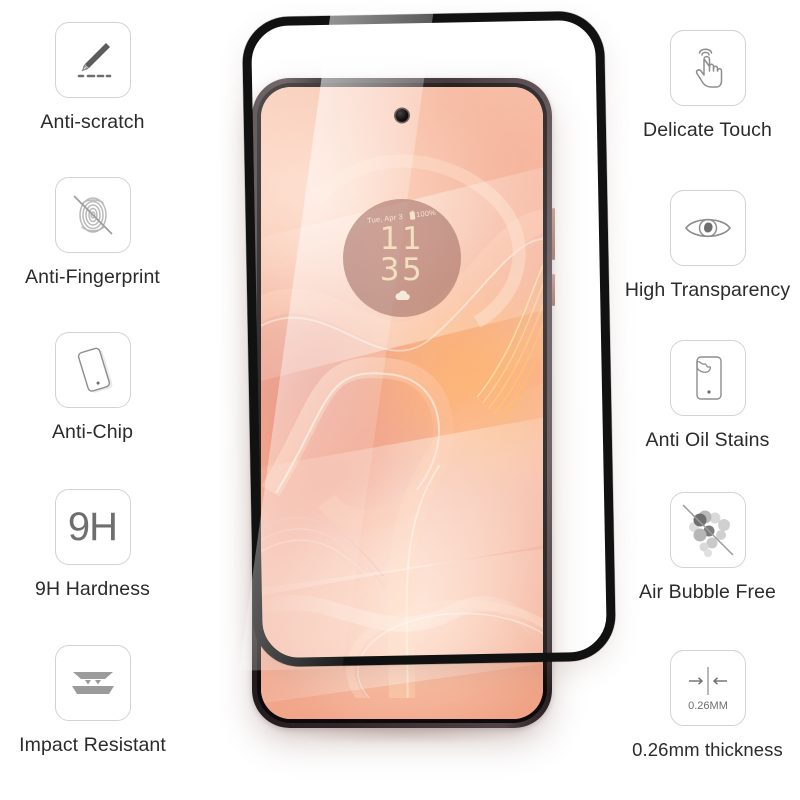 This screenshot has width=800, height=800. Describe the element at coordinates (707, 688) in the screenshot. I see `thickness-gauge-icon: 0.26MM` at that location.